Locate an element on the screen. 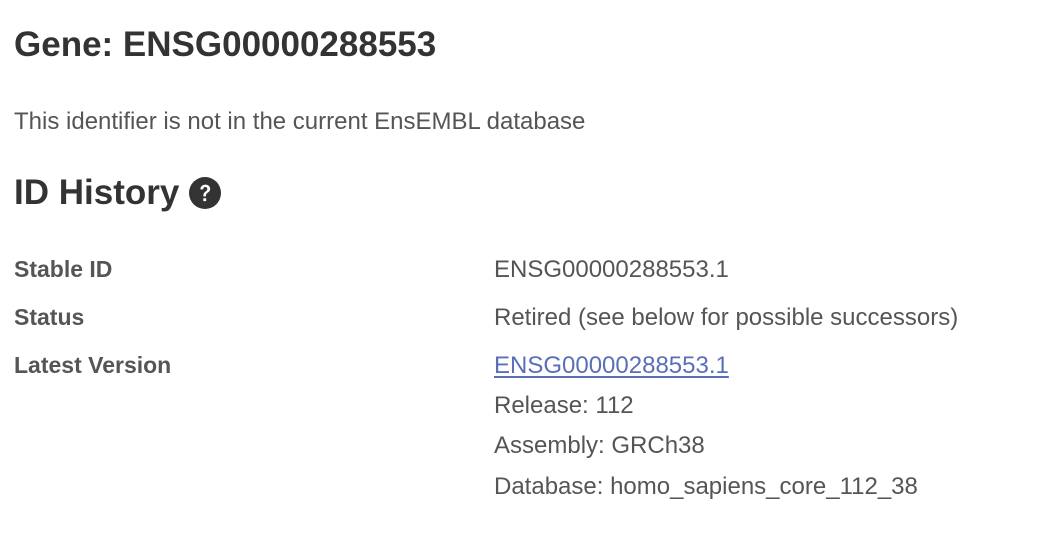  latest-version-link: ENSG00000288553.1 is located at coordinates (611, 365).